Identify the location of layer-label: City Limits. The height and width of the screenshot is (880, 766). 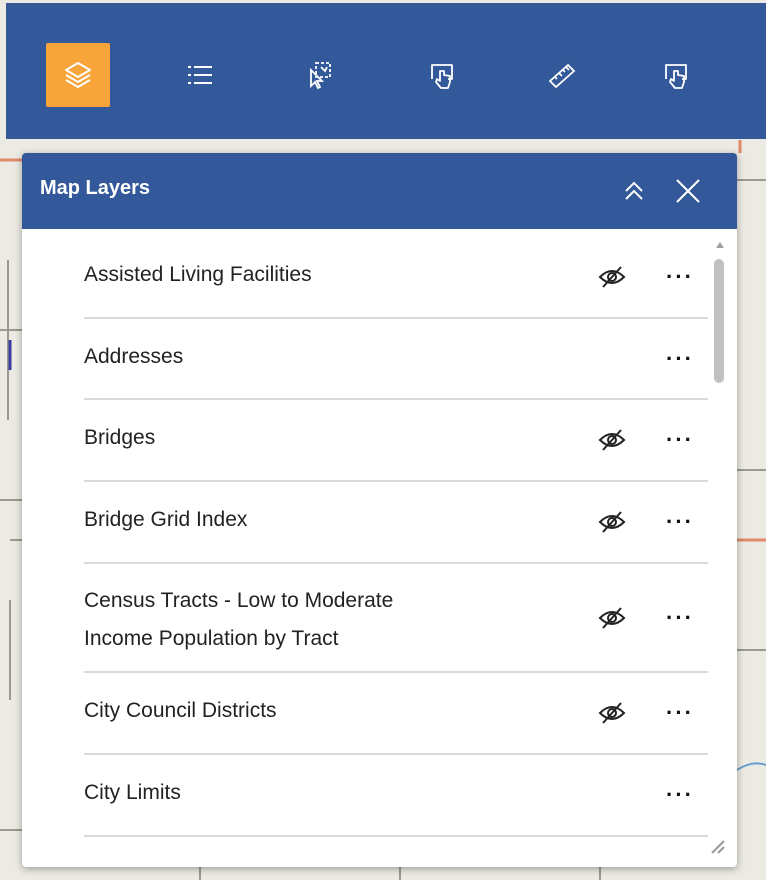
(132, 792).